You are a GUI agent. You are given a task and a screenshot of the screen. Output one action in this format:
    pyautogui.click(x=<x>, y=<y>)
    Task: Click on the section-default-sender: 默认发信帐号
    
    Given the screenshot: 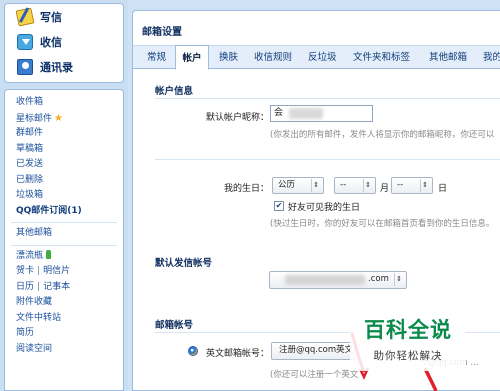 What is the action you would take?
    pyautogui.click(x=184, y=263)
    